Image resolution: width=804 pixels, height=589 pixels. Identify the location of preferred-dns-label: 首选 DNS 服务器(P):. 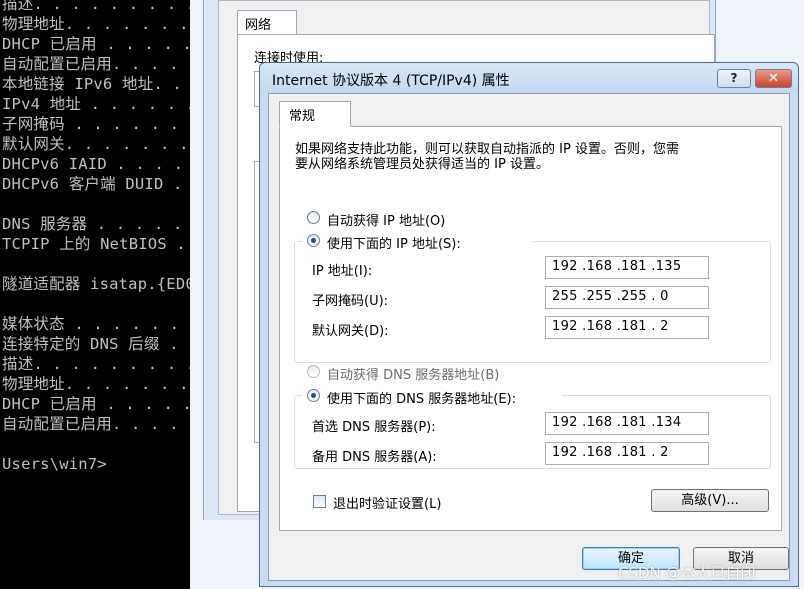
(374, 427).